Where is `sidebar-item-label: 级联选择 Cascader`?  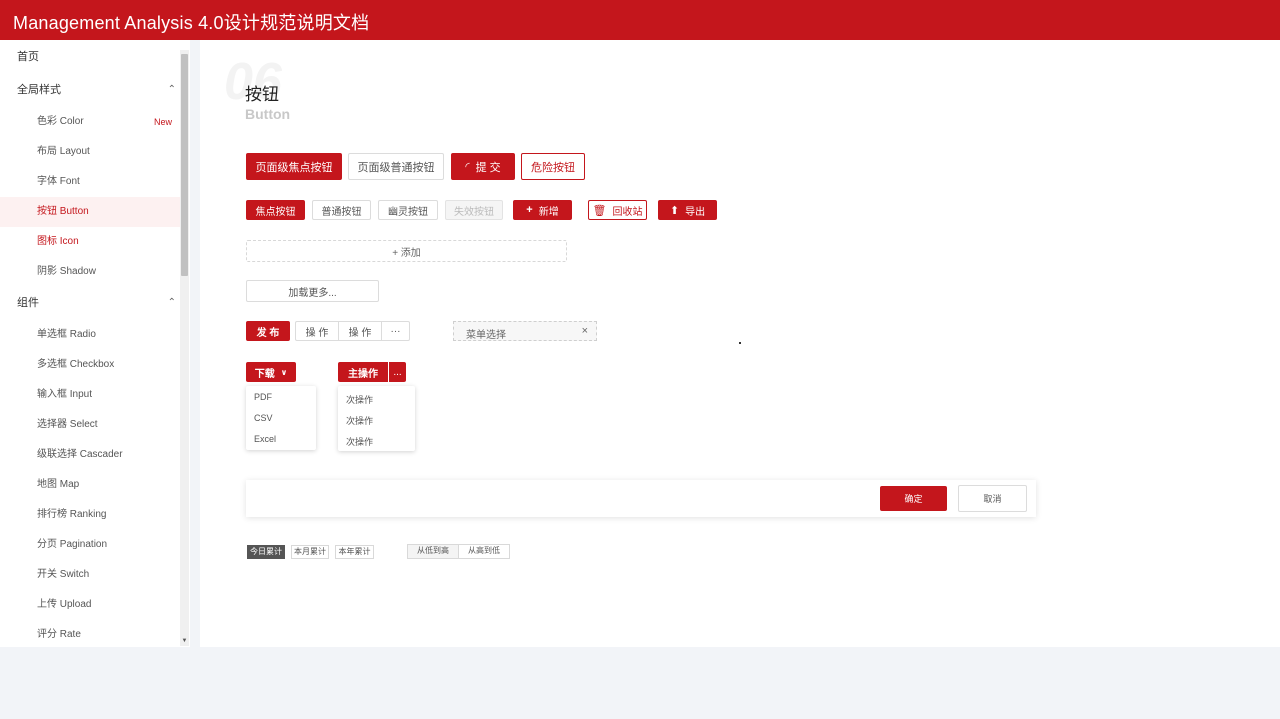
sidebar-item-label: 级联选择 Cascader is located at coordinates (80, 454).